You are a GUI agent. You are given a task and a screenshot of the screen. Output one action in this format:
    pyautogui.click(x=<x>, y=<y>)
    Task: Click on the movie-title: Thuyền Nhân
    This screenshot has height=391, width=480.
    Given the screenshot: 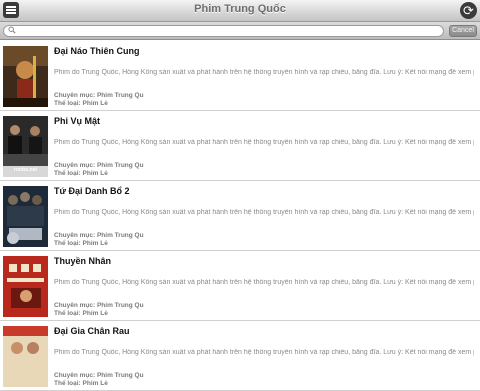 What is the action you would take?
    pyautogui.click(x=83, y=261)
    